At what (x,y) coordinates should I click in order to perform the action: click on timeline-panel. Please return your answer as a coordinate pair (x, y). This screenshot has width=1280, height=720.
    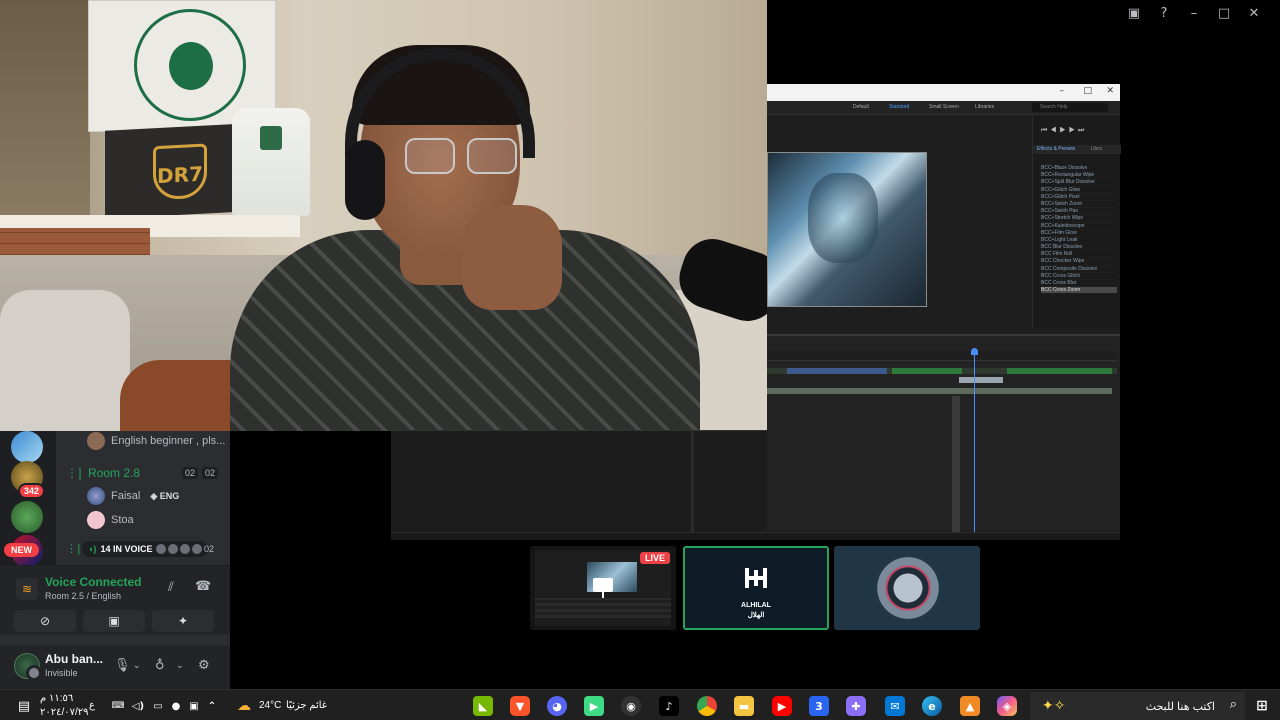
    Looking at the image, I should click on (943, 433).